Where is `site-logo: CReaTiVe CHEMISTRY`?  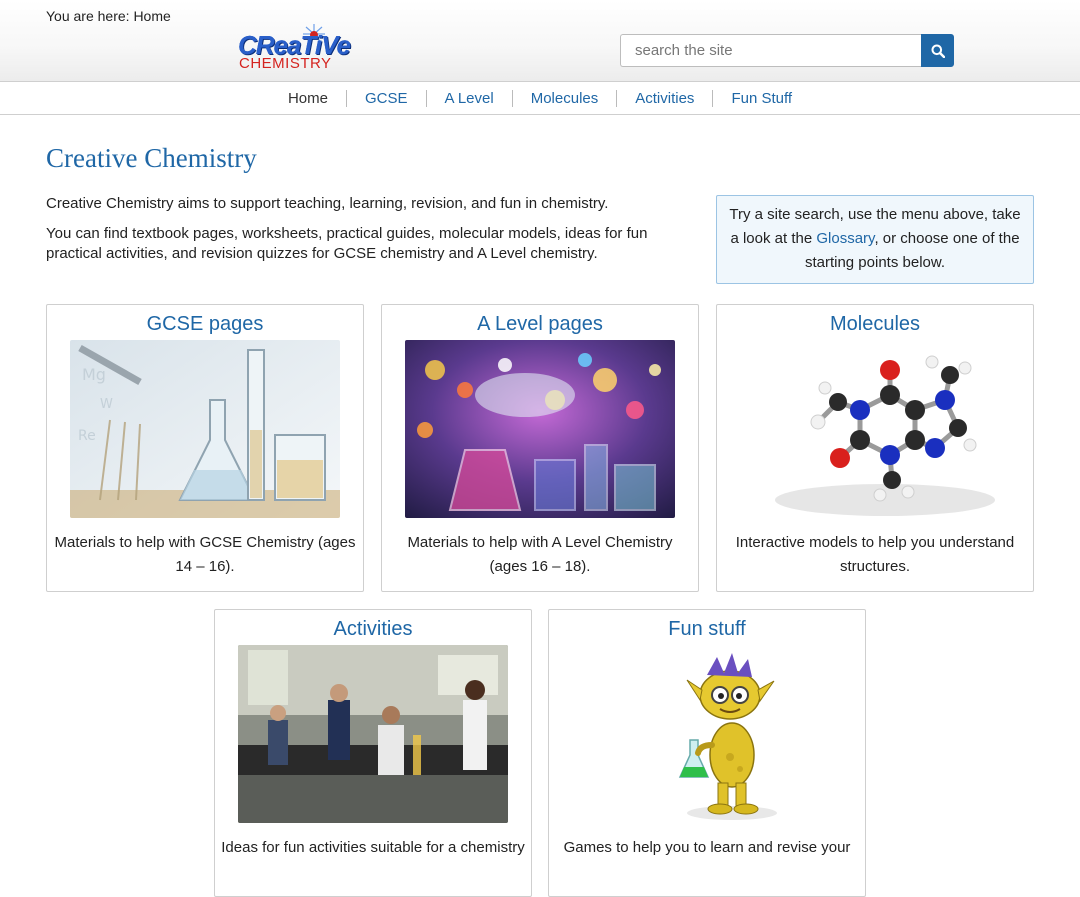
site-logo: CReaTiVe CHEMISTRY is located at coordinates (293, 51).